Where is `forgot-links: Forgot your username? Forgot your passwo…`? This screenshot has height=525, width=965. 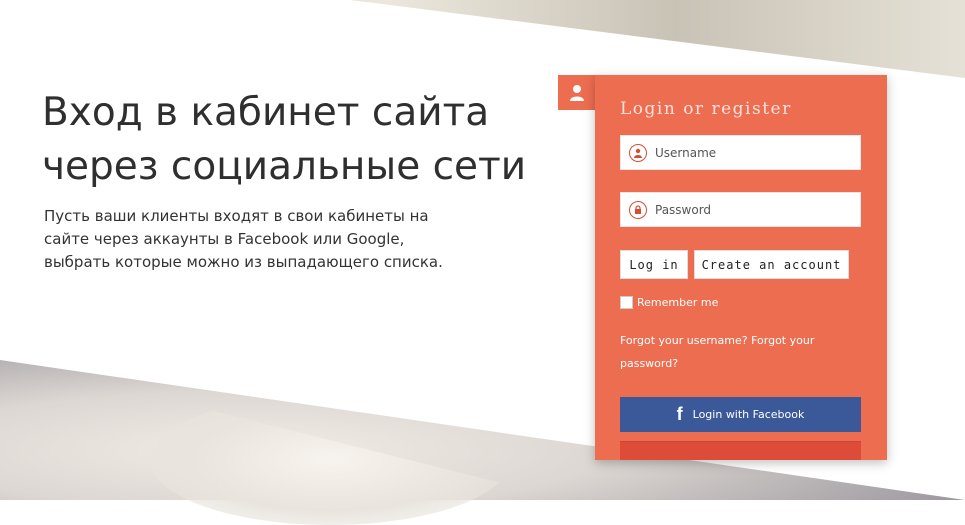
forgot-links: Forgot your username? Forgot your passwo… is located at coordinates (730, 352).